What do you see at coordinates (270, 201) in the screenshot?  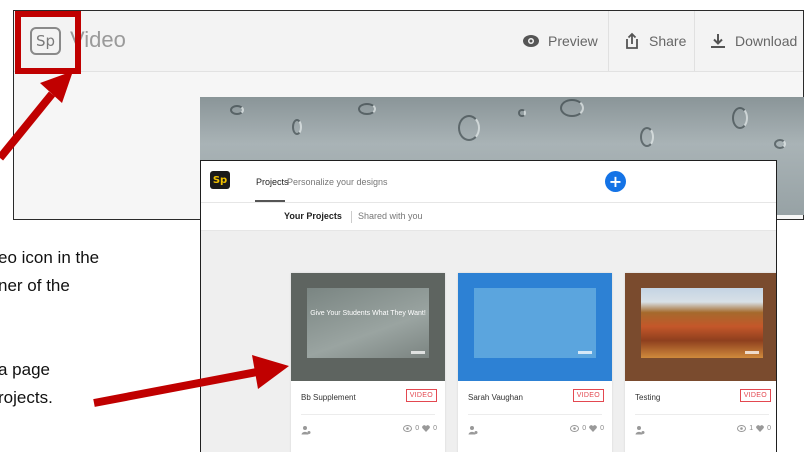 I see `active-tab-indicator` at bounding box center [270, 201].